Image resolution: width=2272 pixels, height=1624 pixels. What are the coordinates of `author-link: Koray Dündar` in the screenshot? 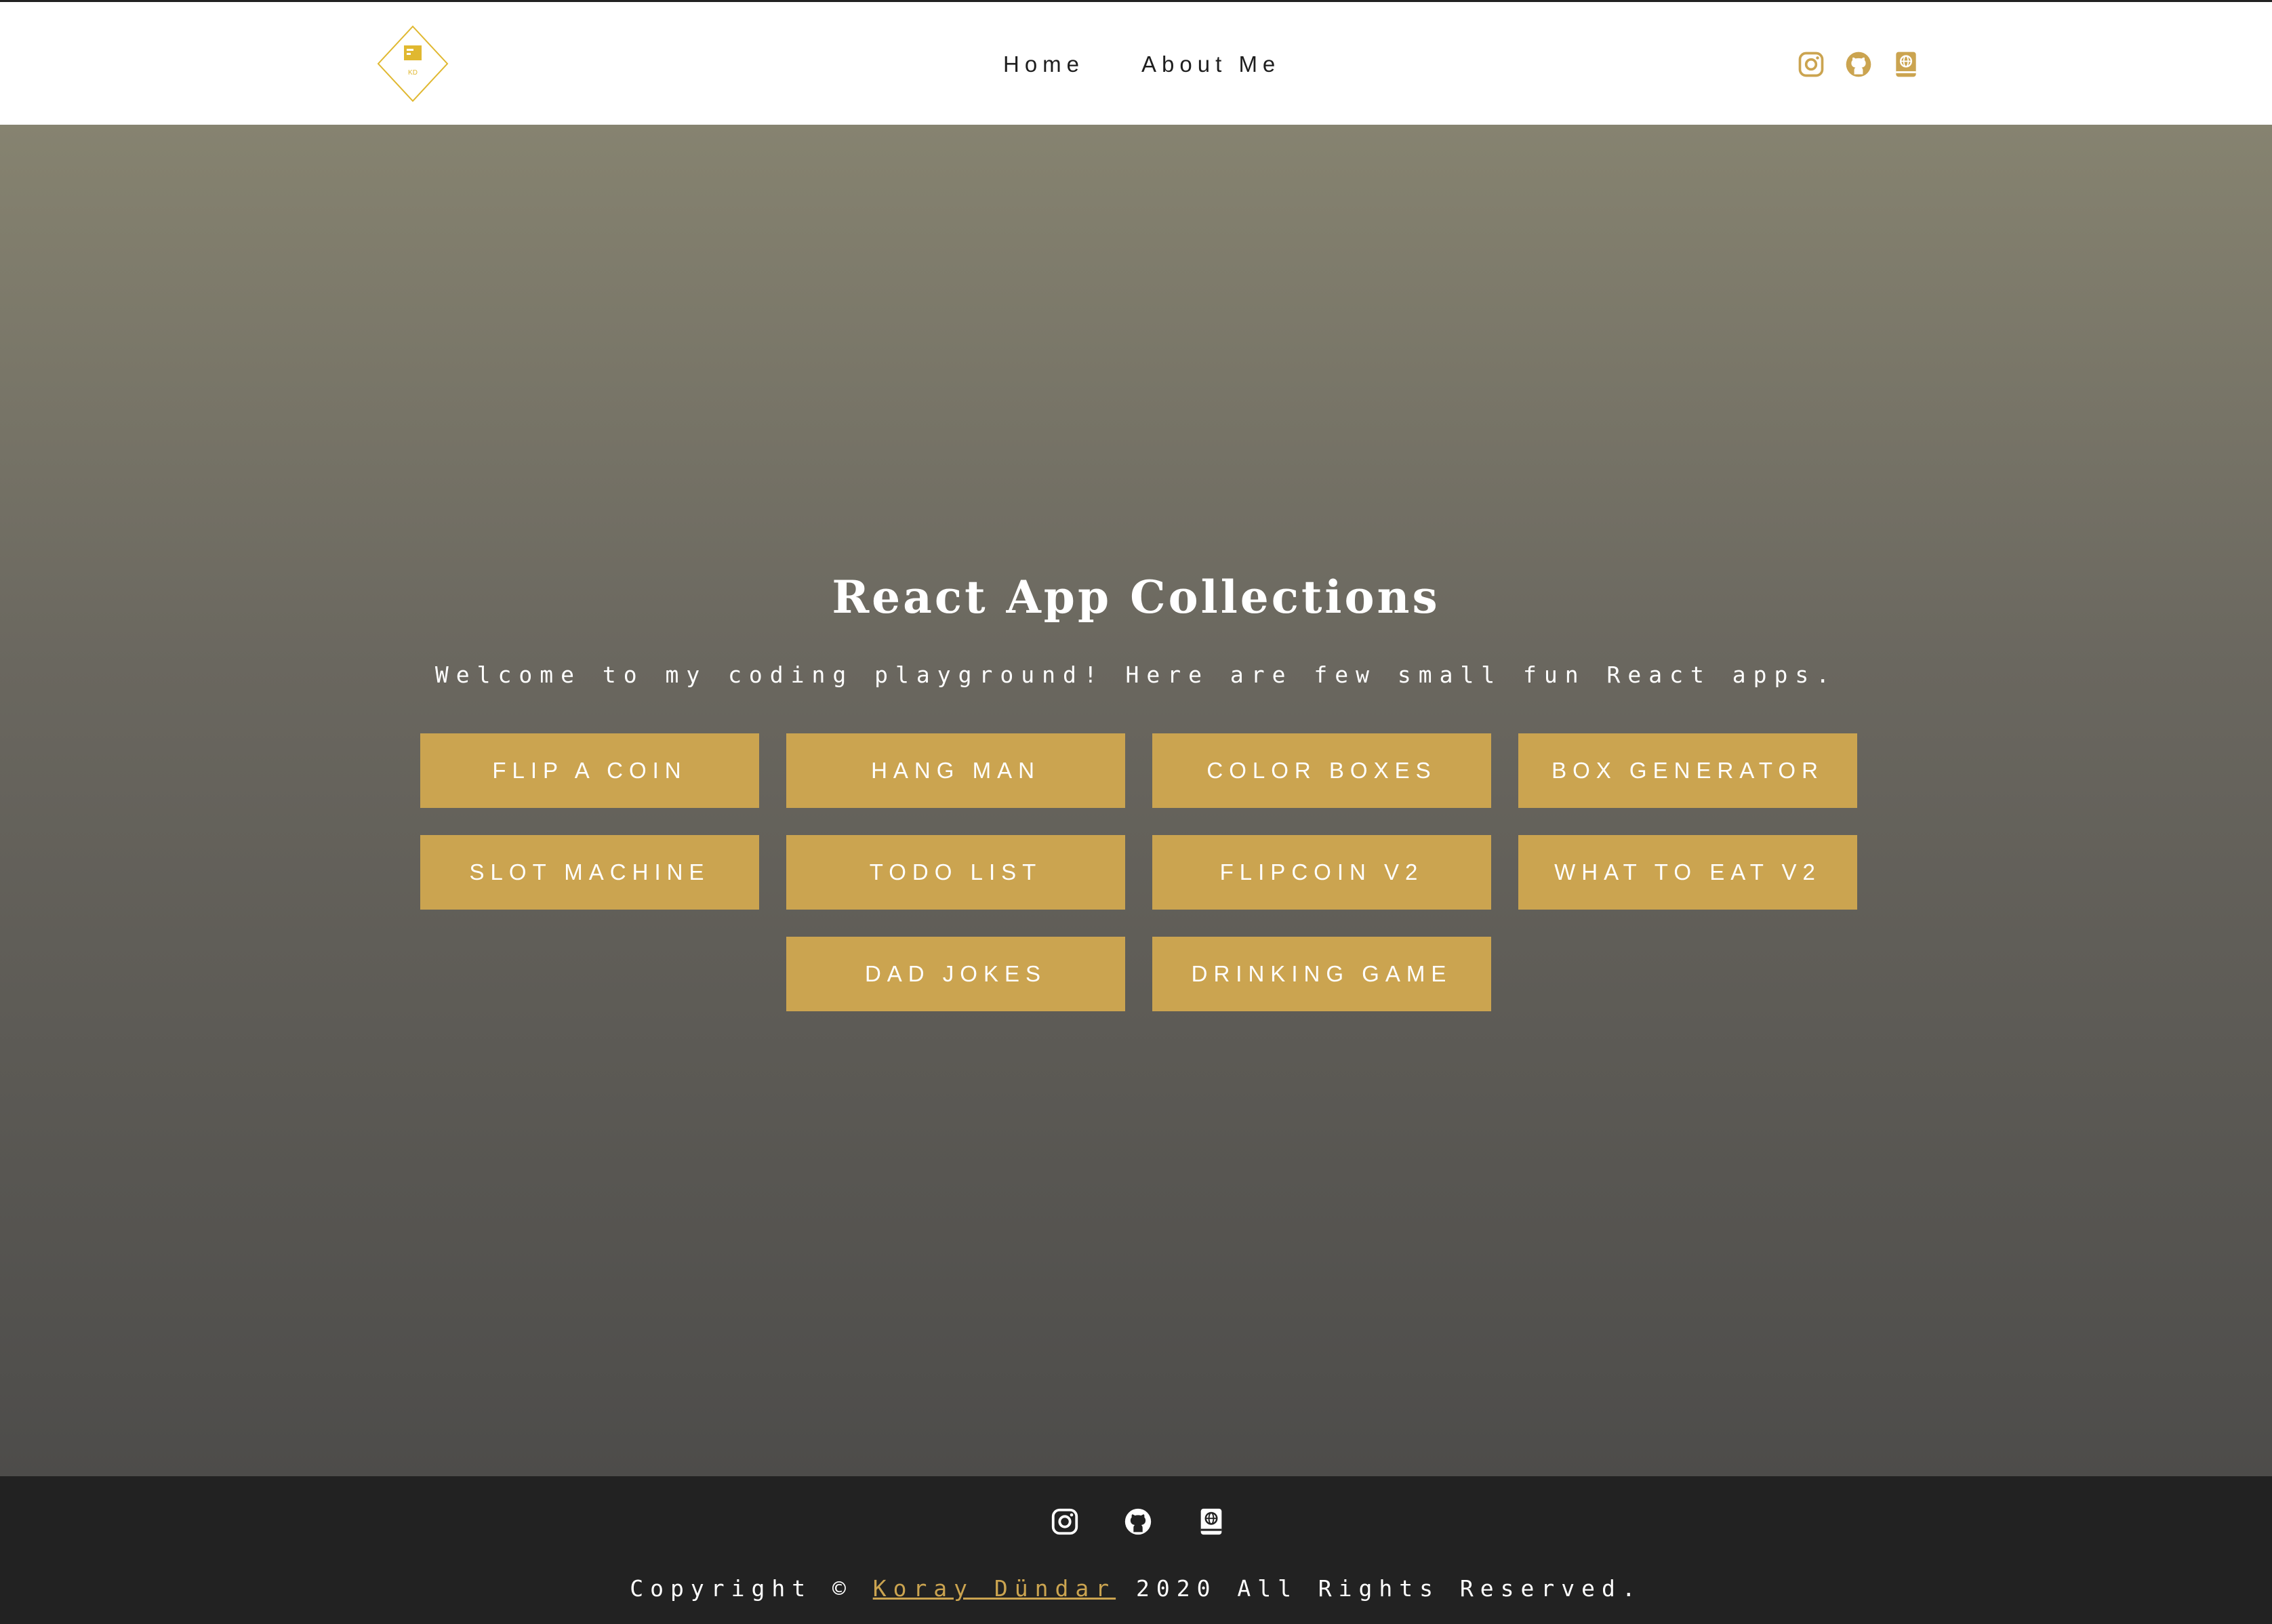 It's located at (994, 1588).